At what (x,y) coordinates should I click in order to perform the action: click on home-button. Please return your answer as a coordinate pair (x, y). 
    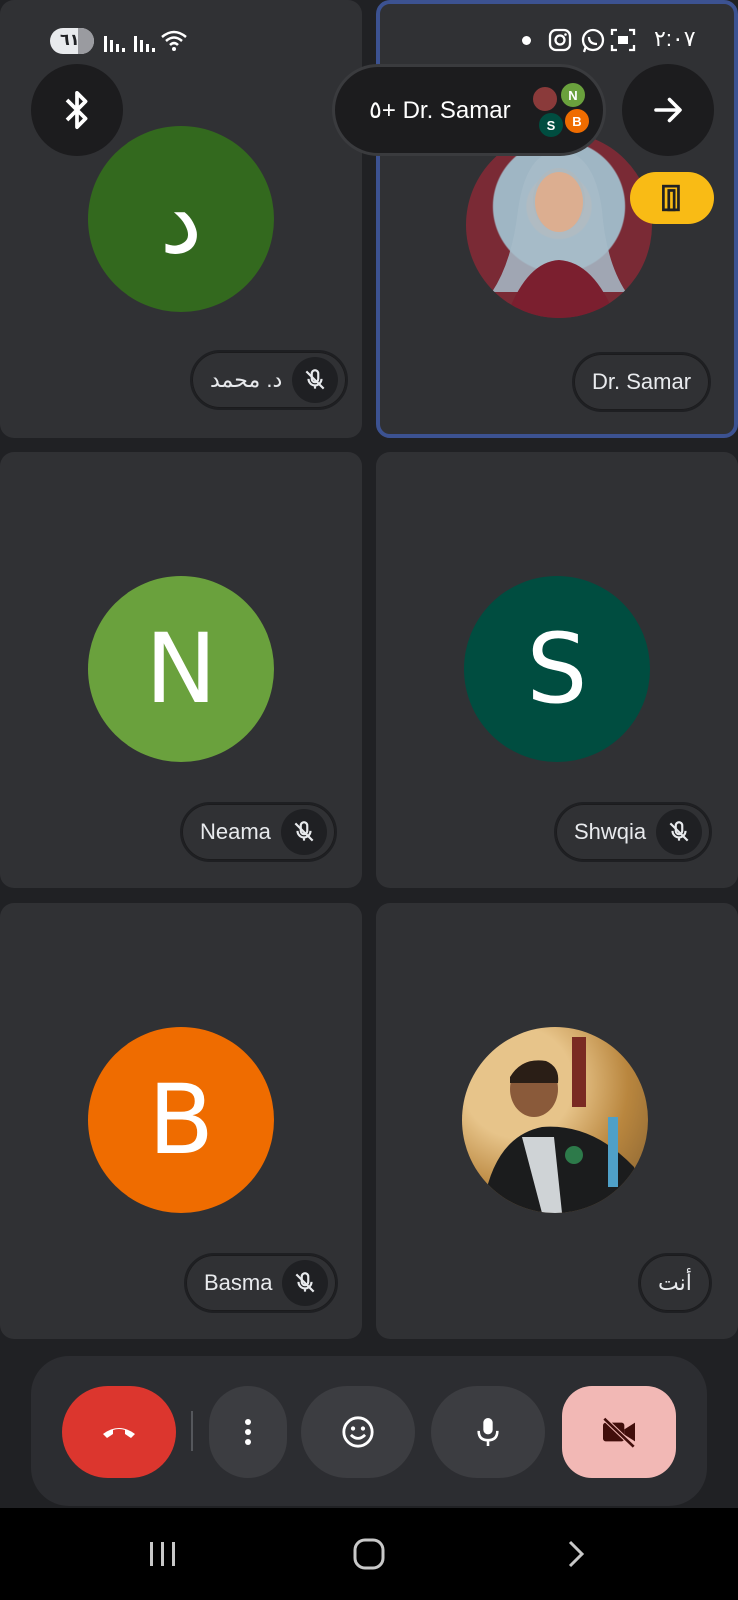
    Looking at the image, I should click on (369, 1554).